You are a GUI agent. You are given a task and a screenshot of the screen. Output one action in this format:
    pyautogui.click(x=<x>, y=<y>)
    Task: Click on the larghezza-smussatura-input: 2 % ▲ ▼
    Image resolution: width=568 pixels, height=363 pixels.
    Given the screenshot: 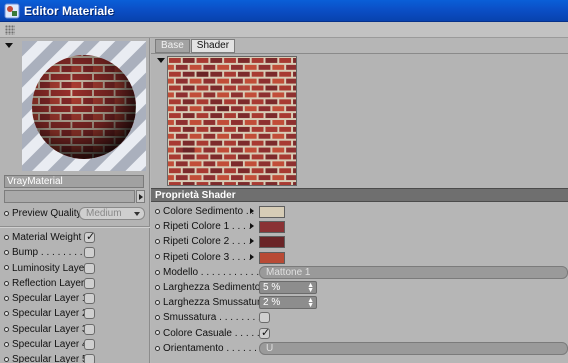 What is the action you would take?
    pyautogui.click(x=288, y=303)
    